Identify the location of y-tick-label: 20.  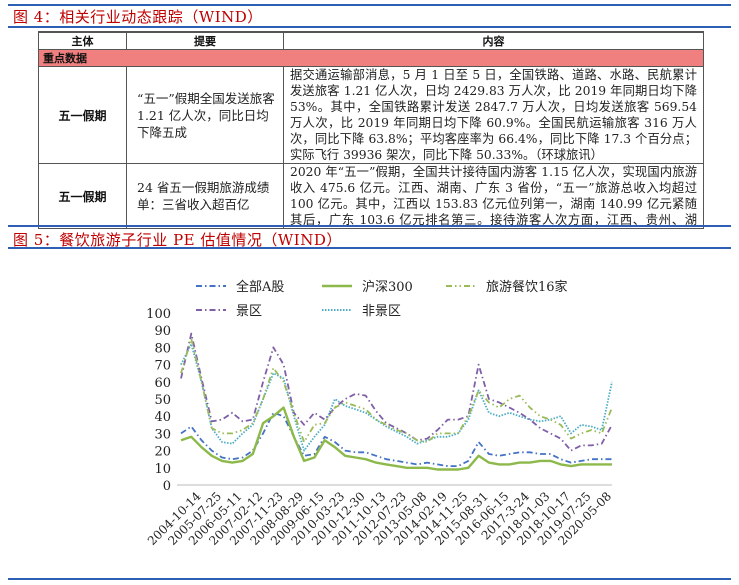
(162, 452).